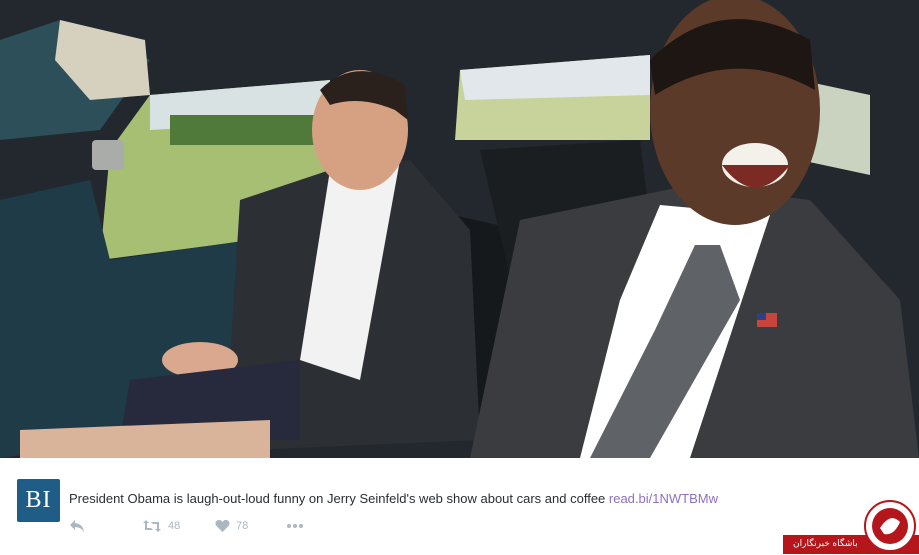 This screenshot has height=555, width=919. What do you see at coordinates (242, 526) in the screenshot?
I see `like-count: 78` at bounding box center [242, 526].